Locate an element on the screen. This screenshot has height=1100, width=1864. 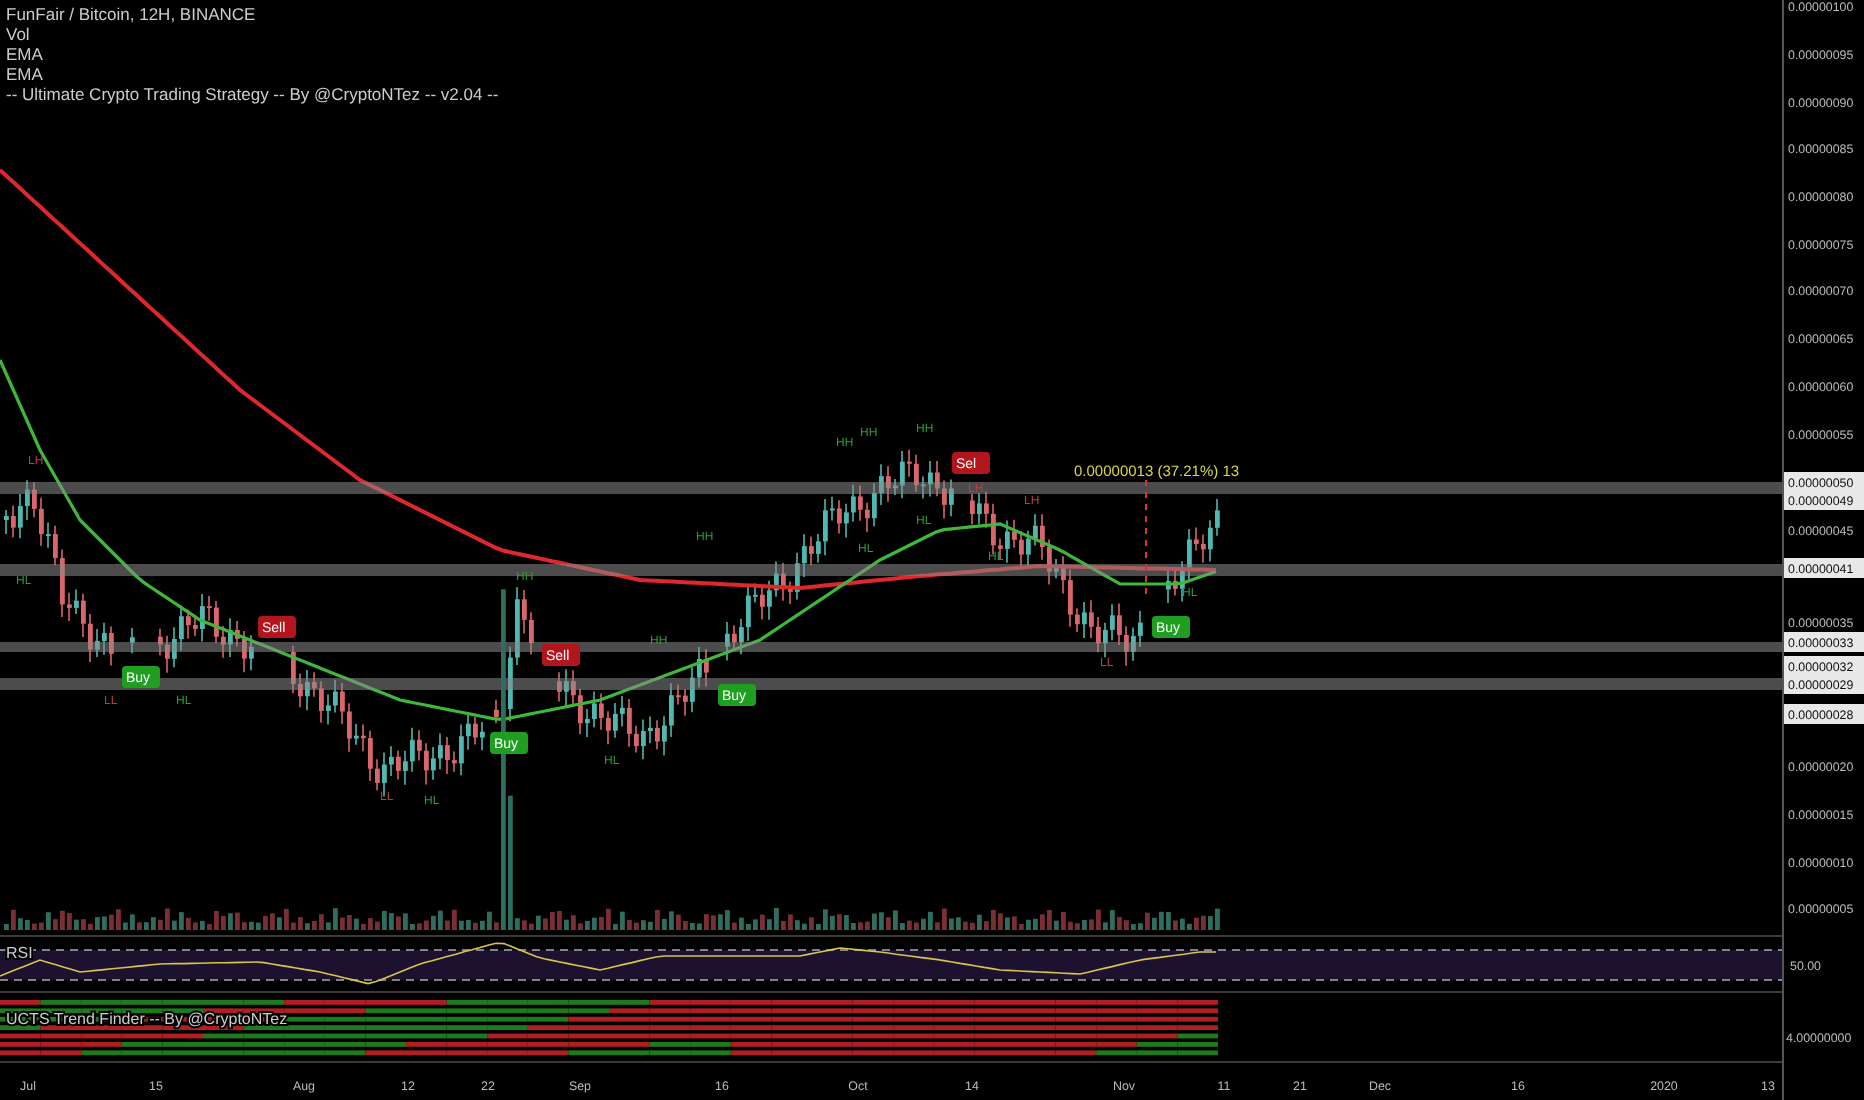
symbol-title: FunFair / Bitcoin, 12H, BINANCE is located at coordinates (132, 14).